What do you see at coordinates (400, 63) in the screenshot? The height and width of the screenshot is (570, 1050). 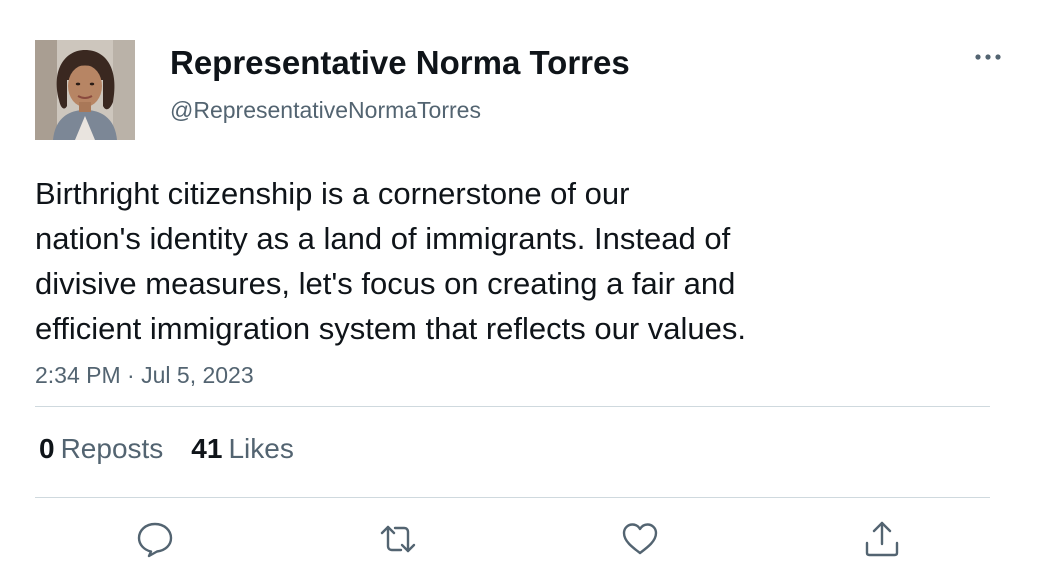 I see `display-name: Representative Norma Torres` at bounding box center [400, 63].